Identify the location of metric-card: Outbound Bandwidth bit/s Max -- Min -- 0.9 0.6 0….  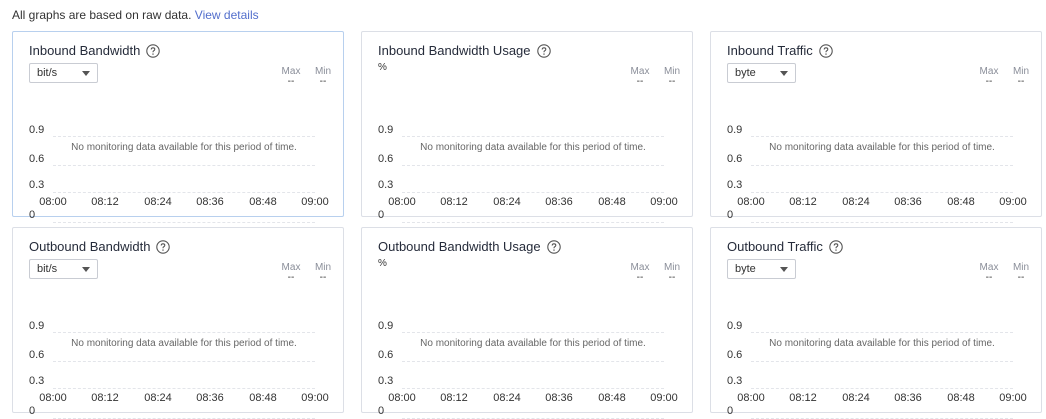
(178, 323).